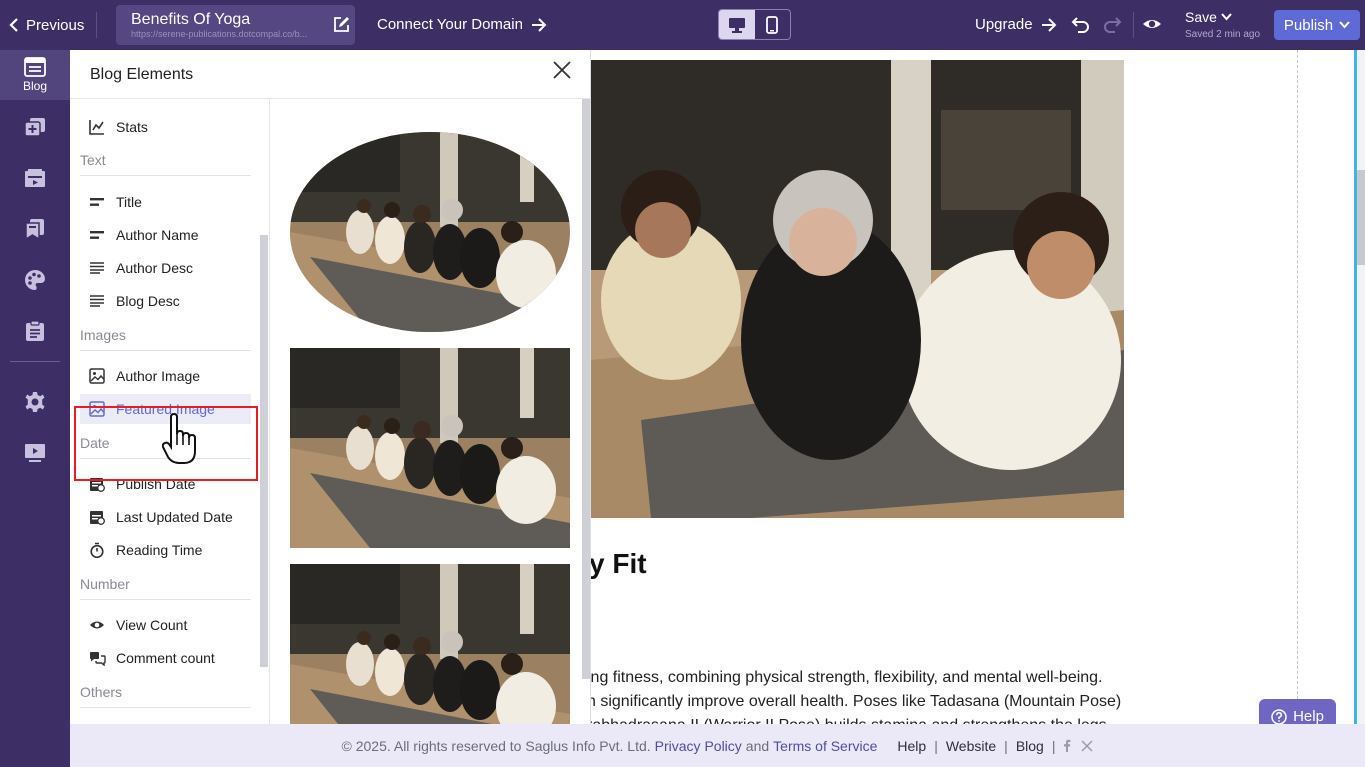  Describe the element at coordinates (35, 67) in the screenshot. I see `blog-icon` at that location.